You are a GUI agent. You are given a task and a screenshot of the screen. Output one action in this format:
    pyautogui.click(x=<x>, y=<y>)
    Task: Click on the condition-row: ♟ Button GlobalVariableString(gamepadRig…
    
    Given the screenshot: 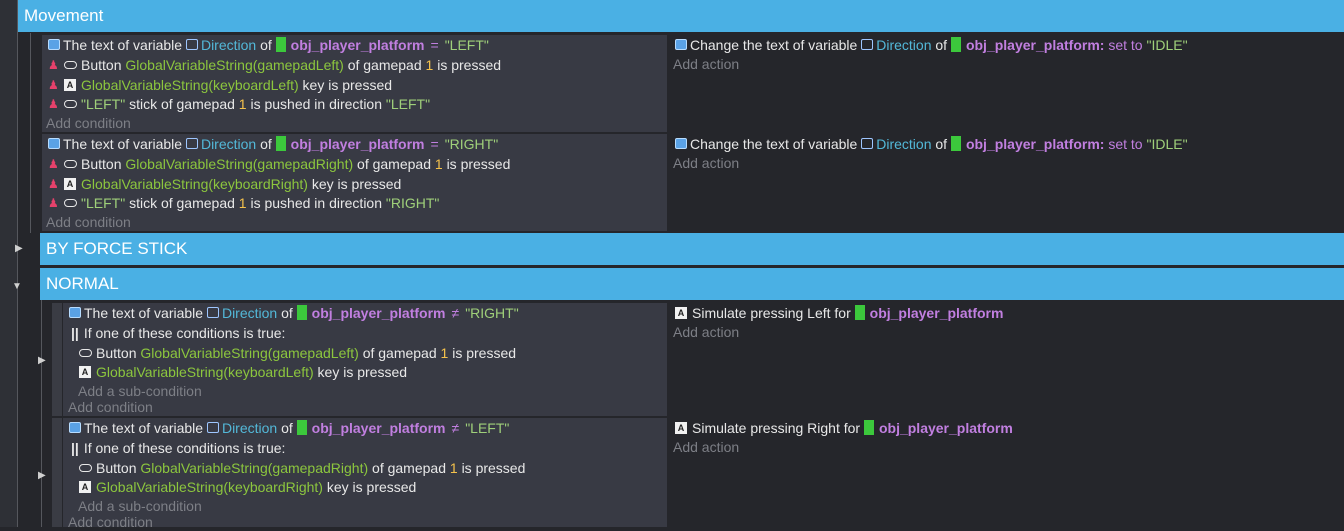 What is the action you would take?
    pyautogui.click(x=279, y=163)
    